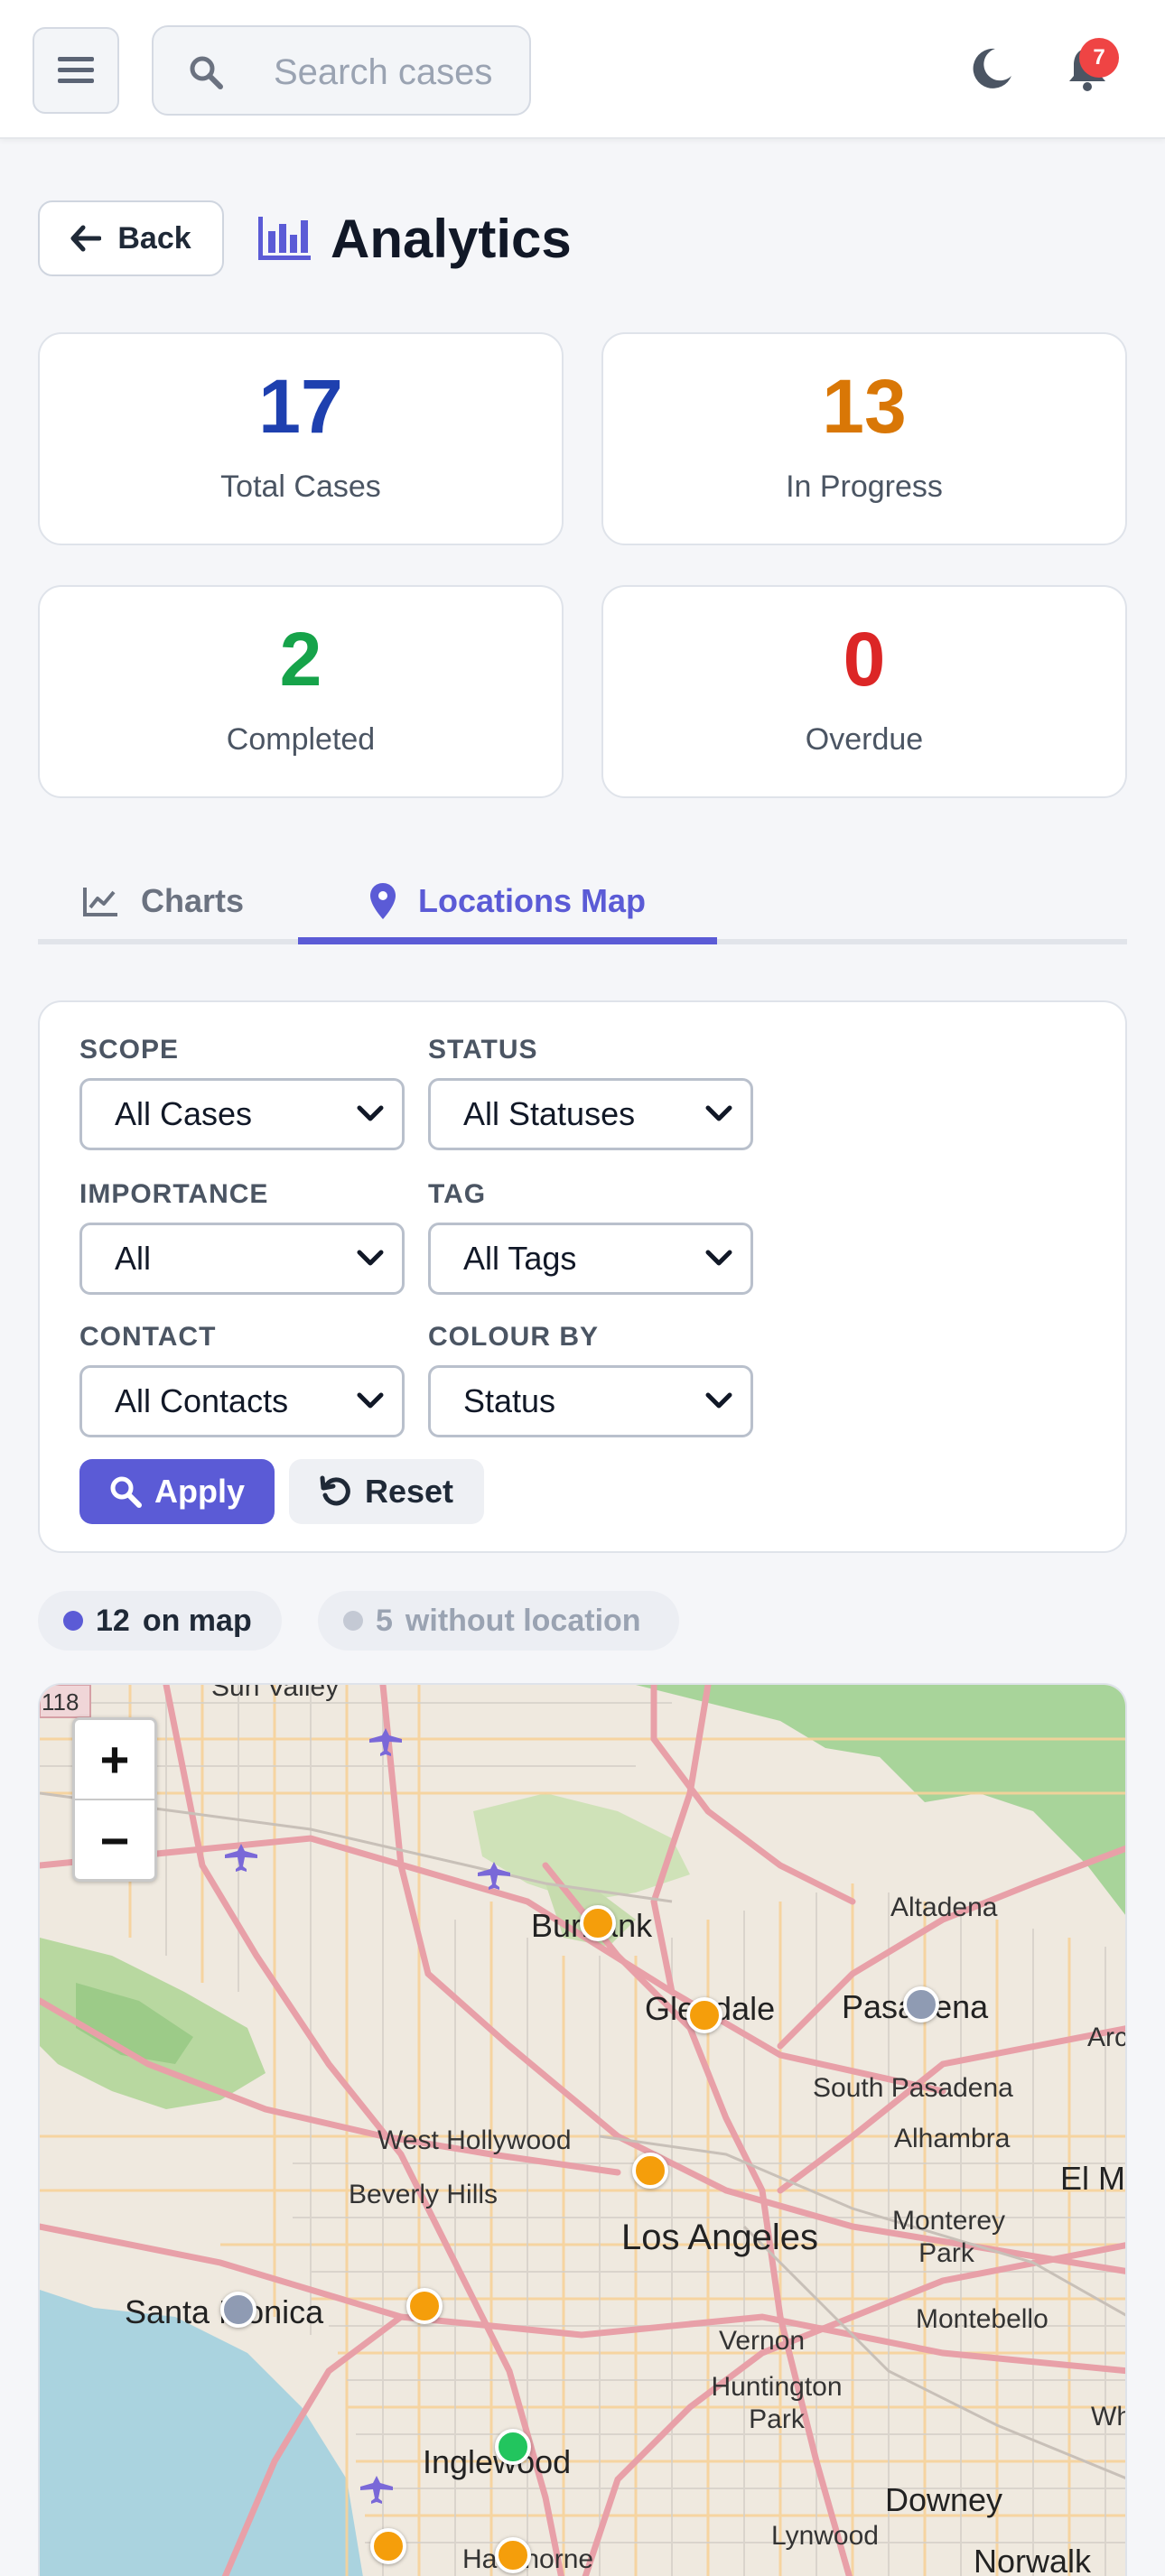  Describe the element at coordinates (513, 2447) in the screenshot. I see `map-marker-completed` at that location.